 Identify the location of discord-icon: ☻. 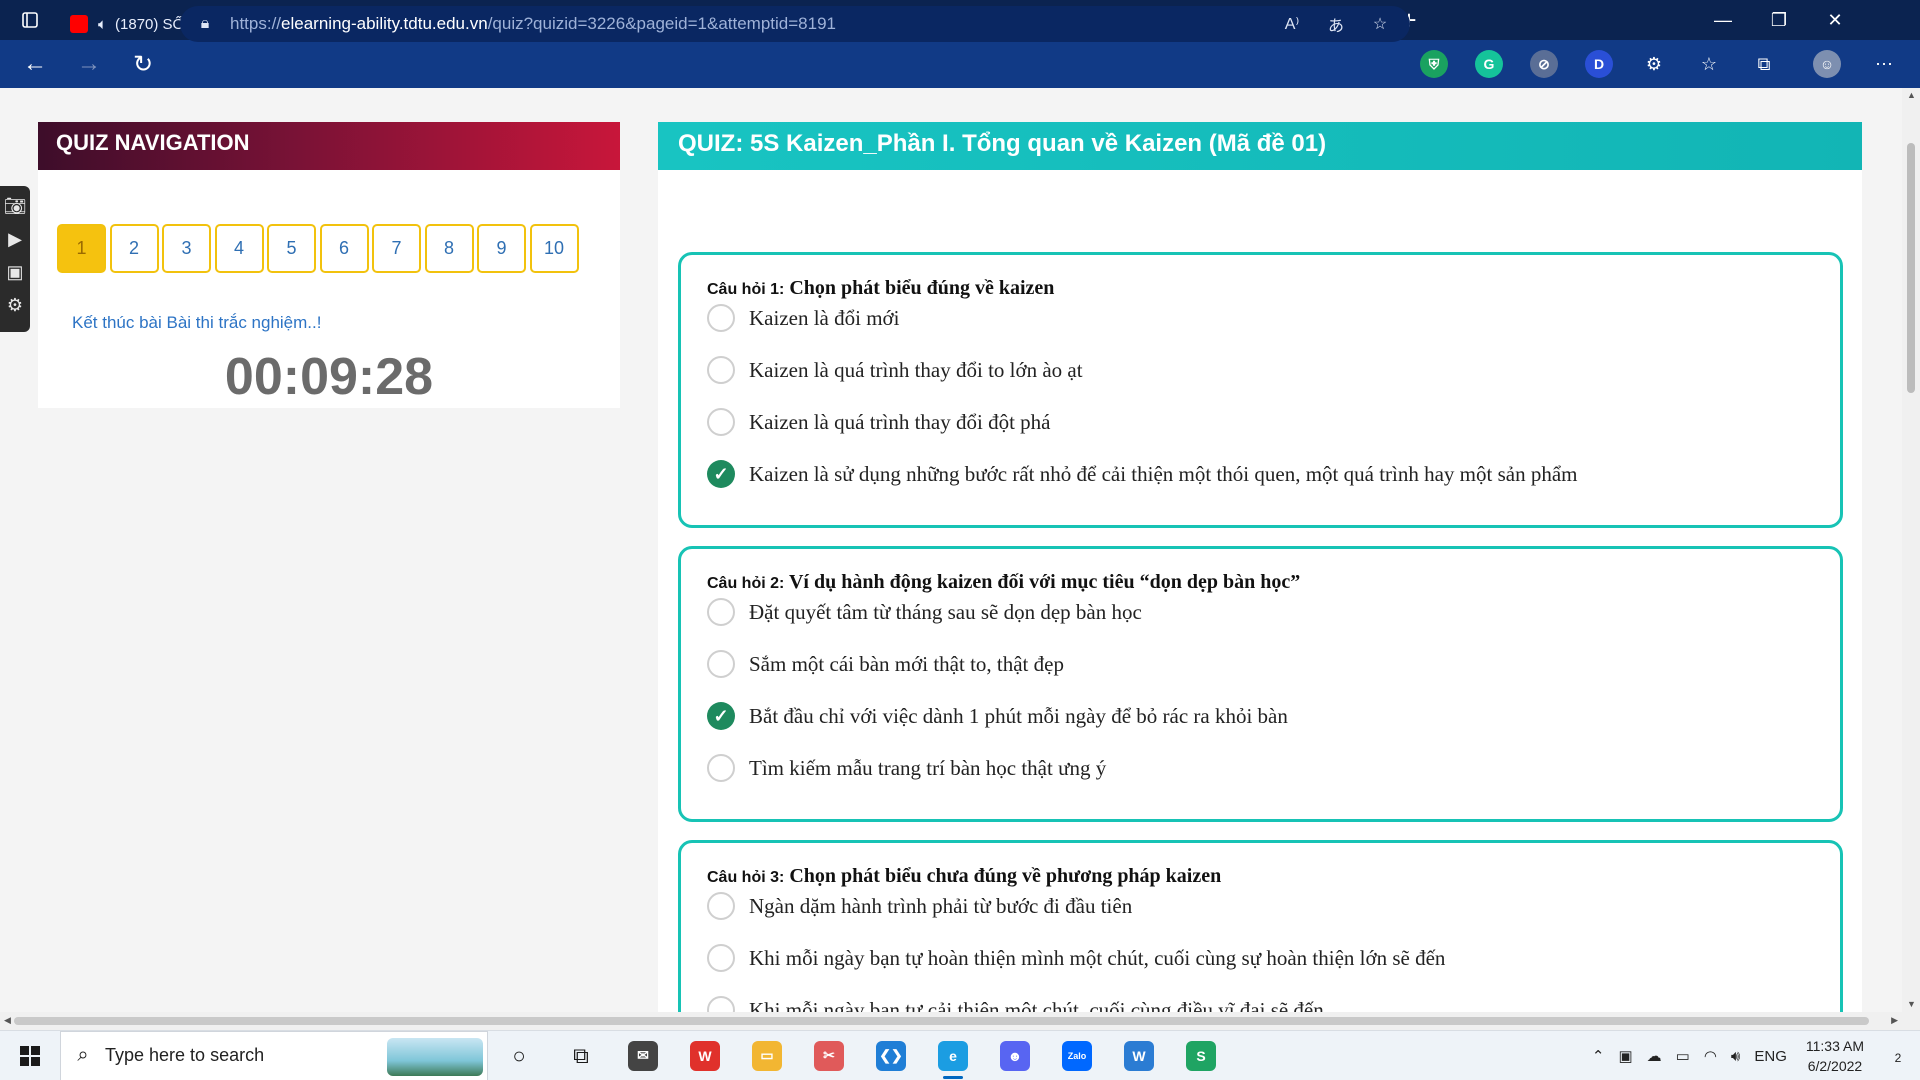
(1015, 1055).